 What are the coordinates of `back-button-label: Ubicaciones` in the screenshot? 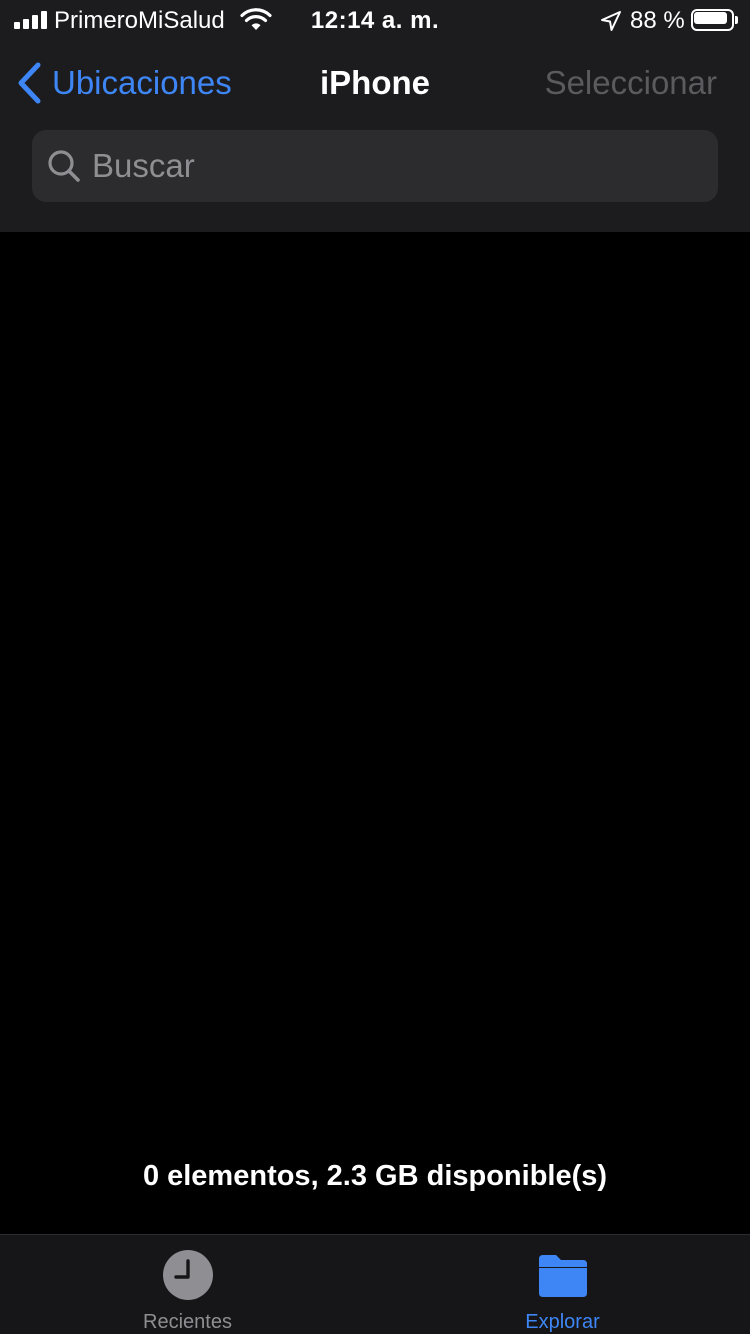 It's located at (142, 82).